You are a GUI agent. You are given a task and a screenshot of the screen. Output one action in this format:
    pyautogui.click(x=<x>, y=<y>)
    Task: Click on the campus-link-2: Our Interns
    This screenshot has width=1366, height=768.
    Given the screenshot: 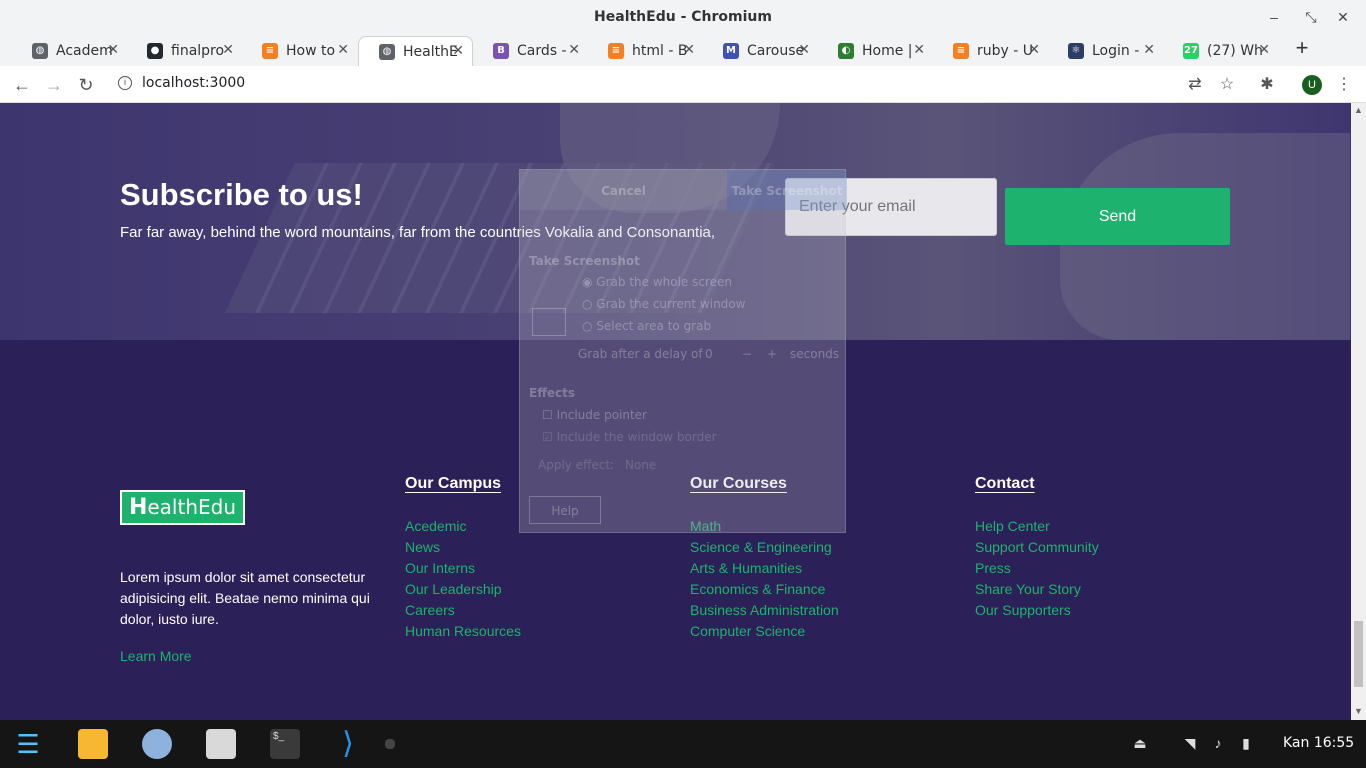 What is the action you would take?
    pyautogui.click(x=463, y=568)
    